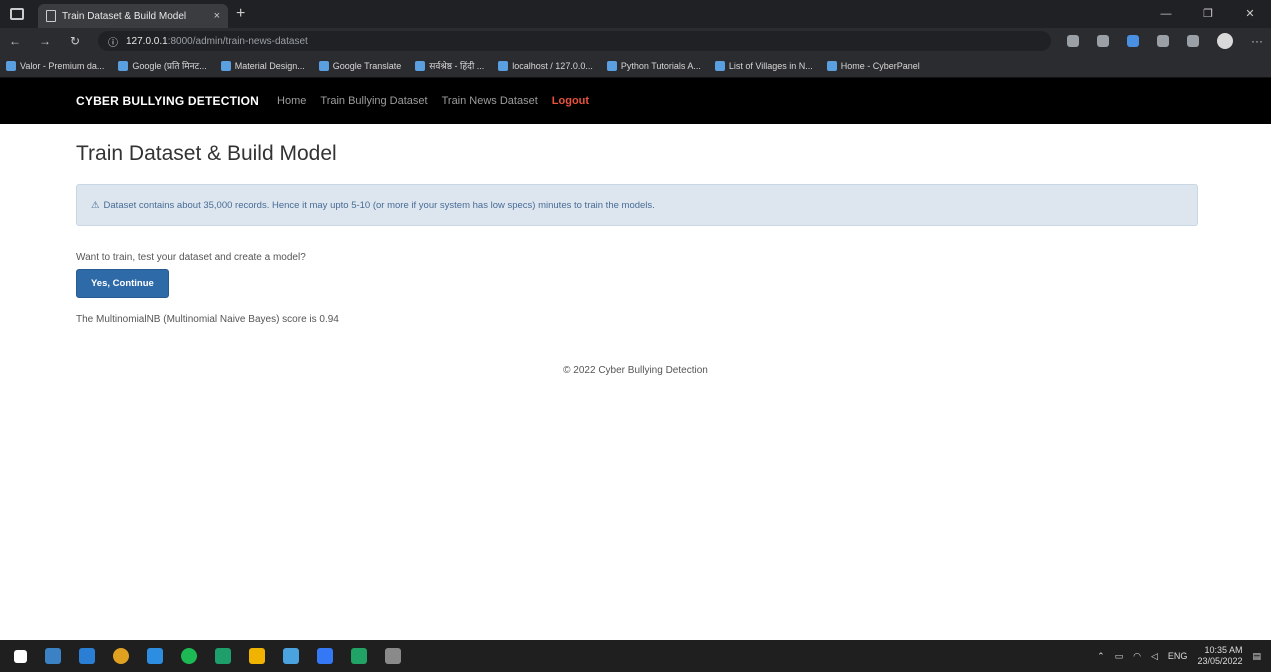 Image resolution: width=1271 pixels, height=672 pixels. Describe the element at coordinates (1256, 656) in the screenshot. I see `notification-icon: ▤` at that location.